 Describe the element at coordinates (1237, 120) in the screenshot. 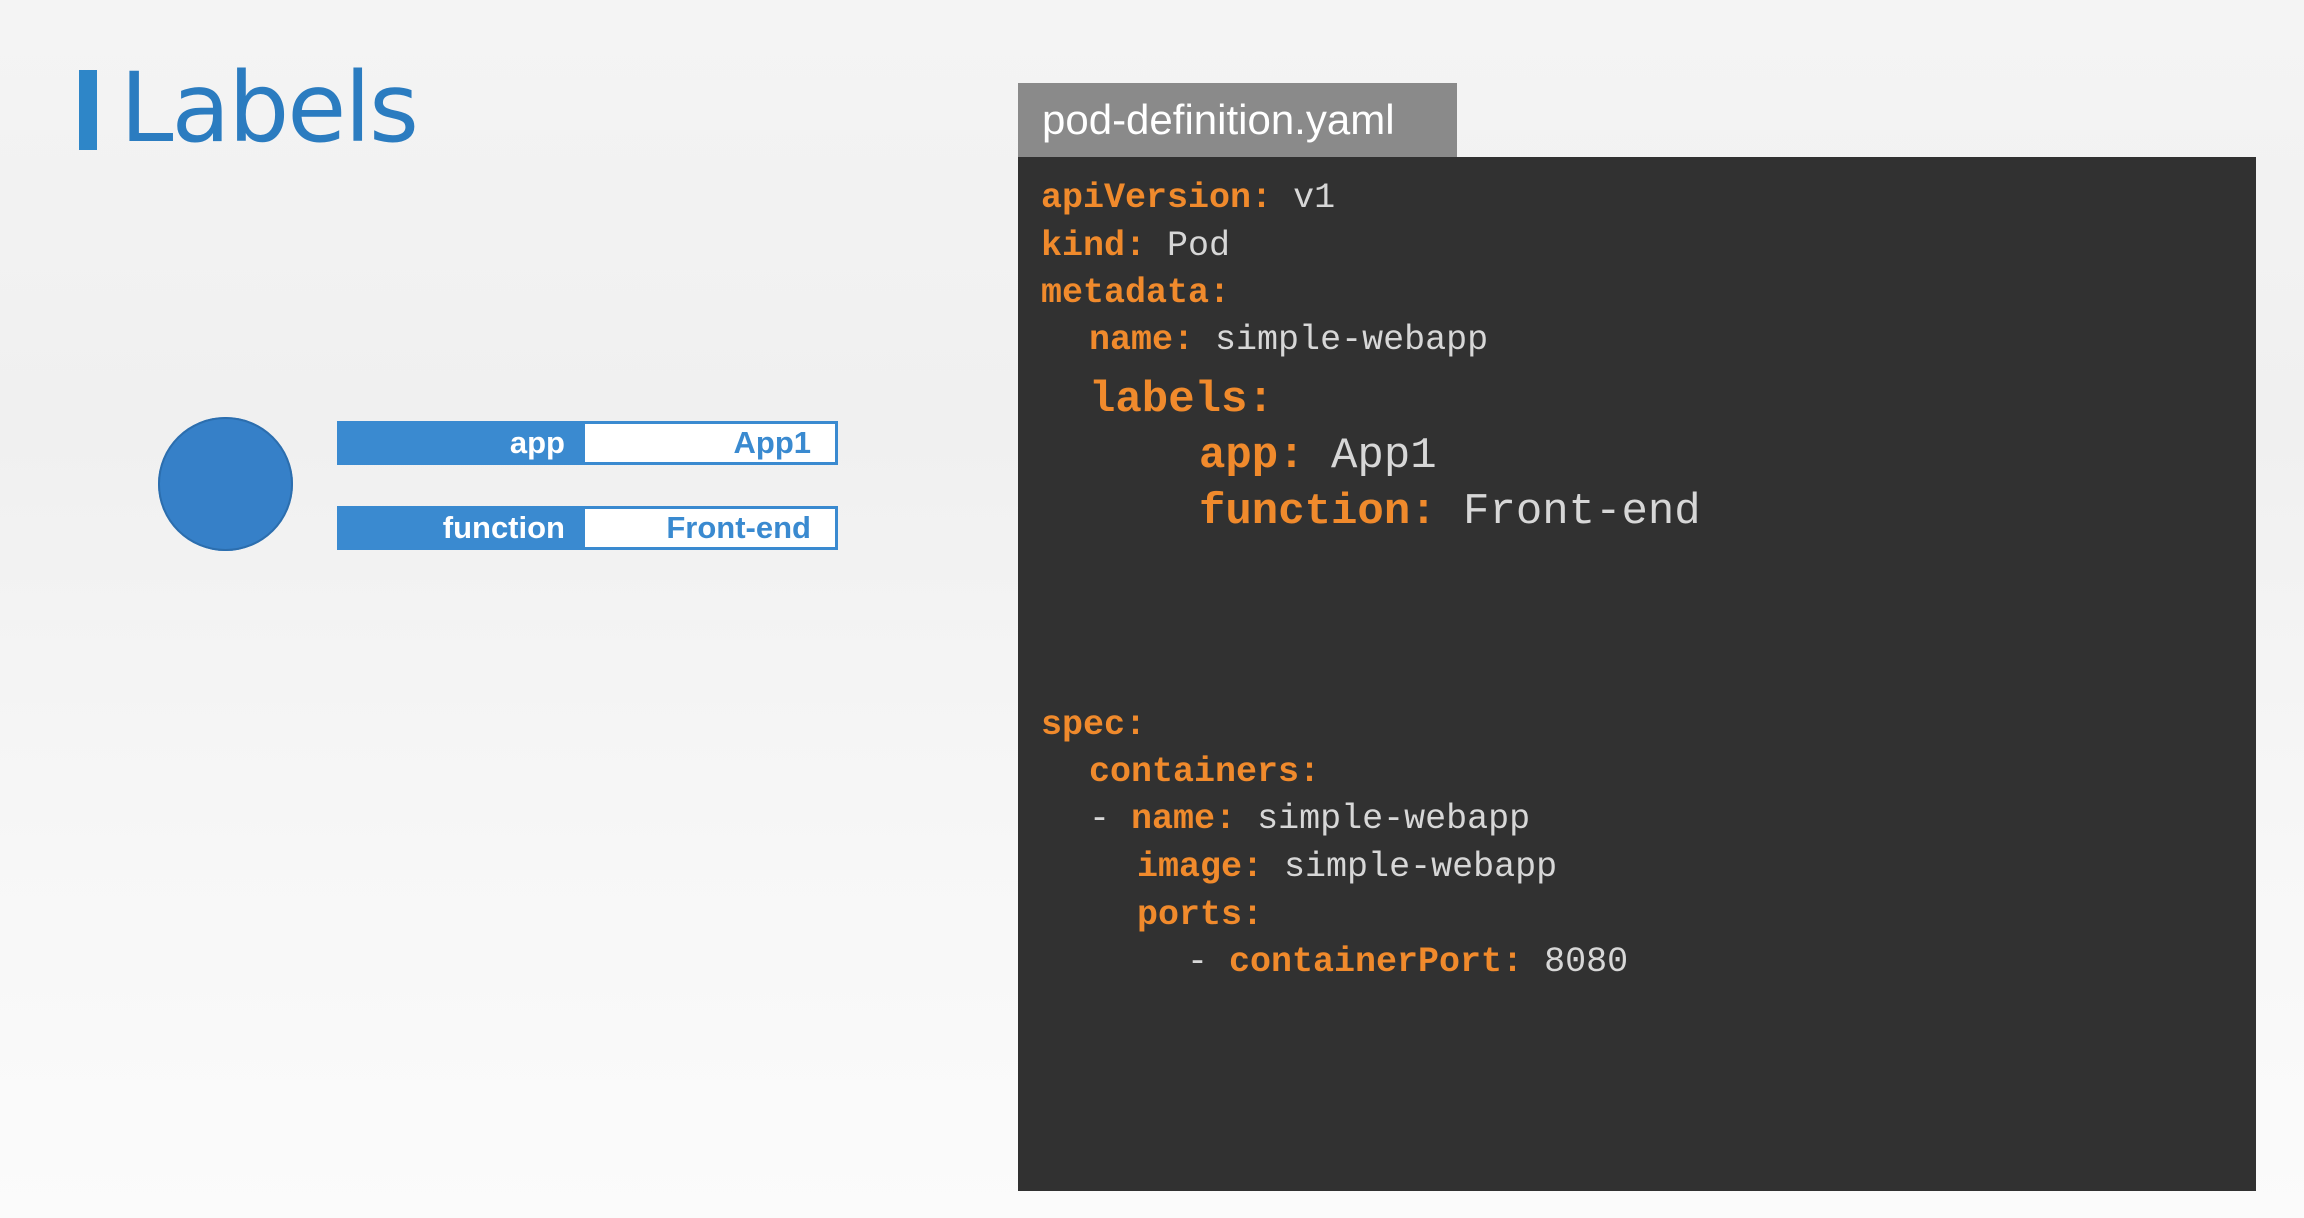

I see `file-tab: pod-definition.yaml` at that location.